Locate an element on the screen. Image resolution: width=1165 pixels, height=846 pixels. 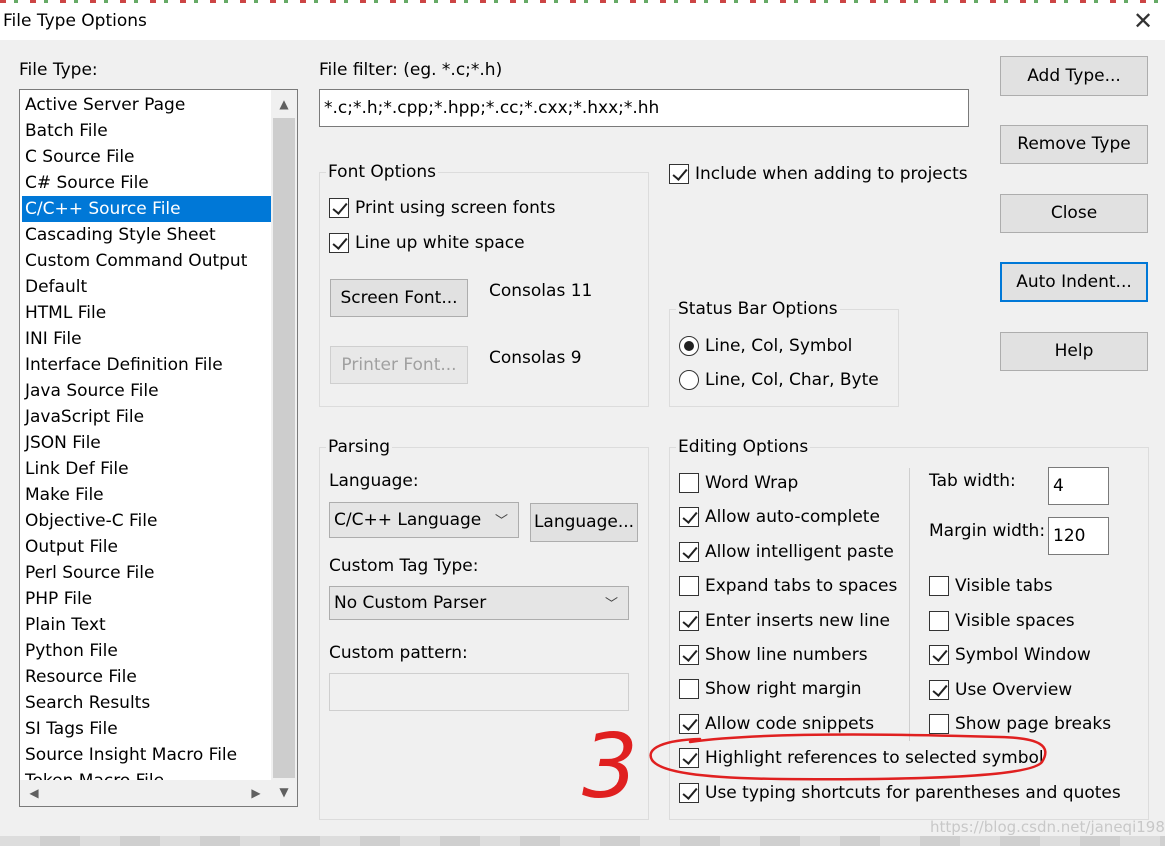
file-type-item: C/C++ Source File is located at coordinates (146, 209).